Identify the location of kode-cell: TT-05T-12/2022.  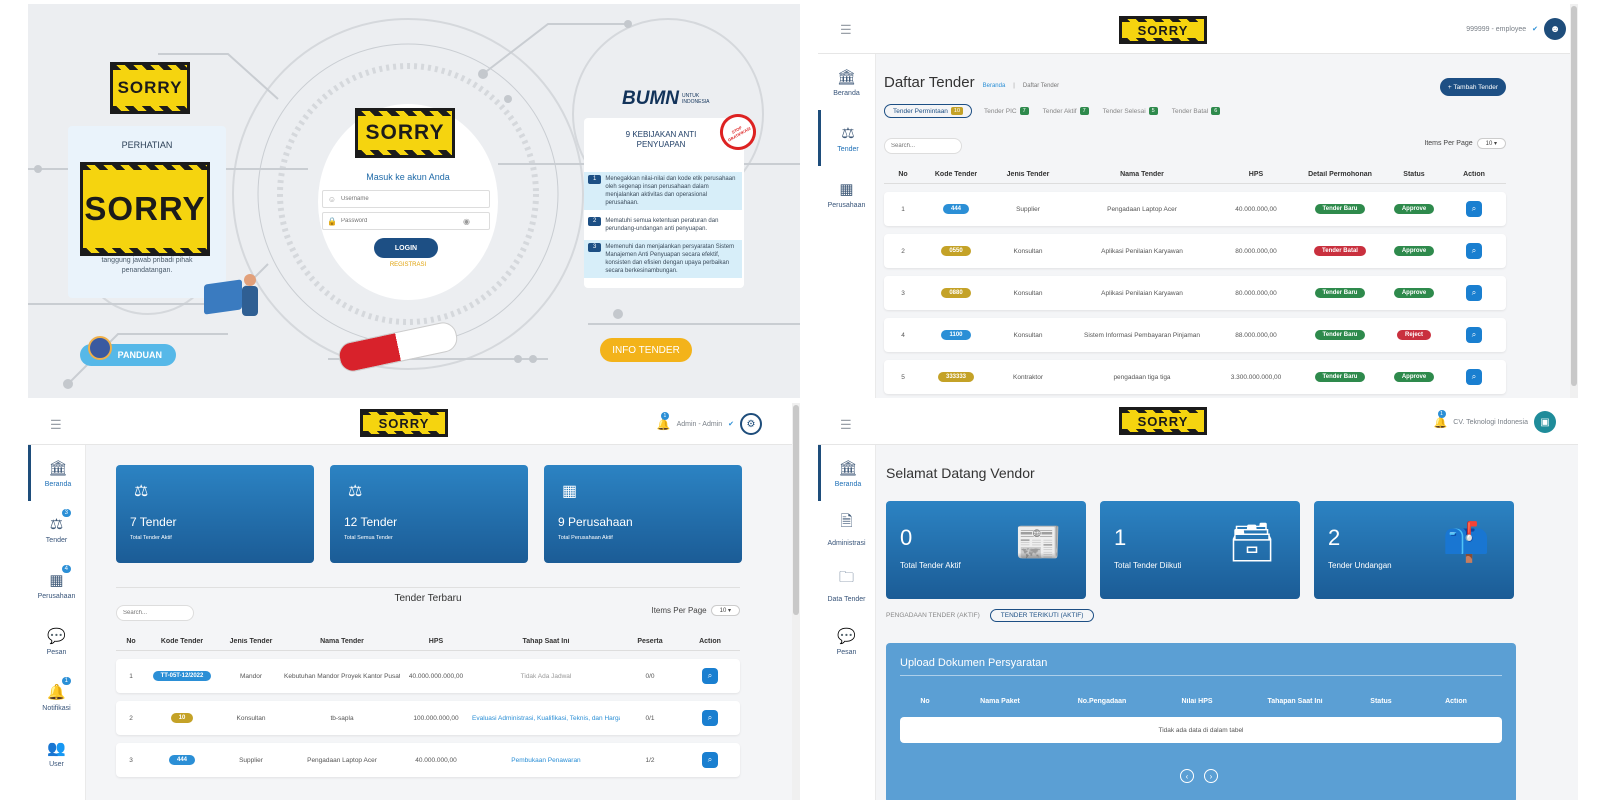
(182, 676).